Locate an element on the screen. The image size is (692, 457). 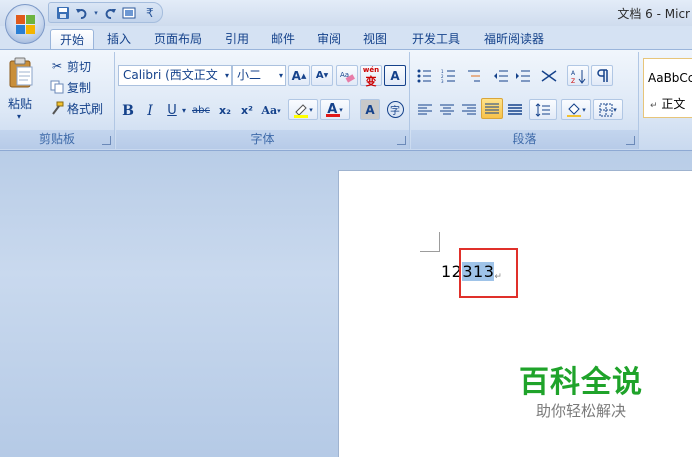
highlight-color-button: ▾ is located at coordinates (303, 109).